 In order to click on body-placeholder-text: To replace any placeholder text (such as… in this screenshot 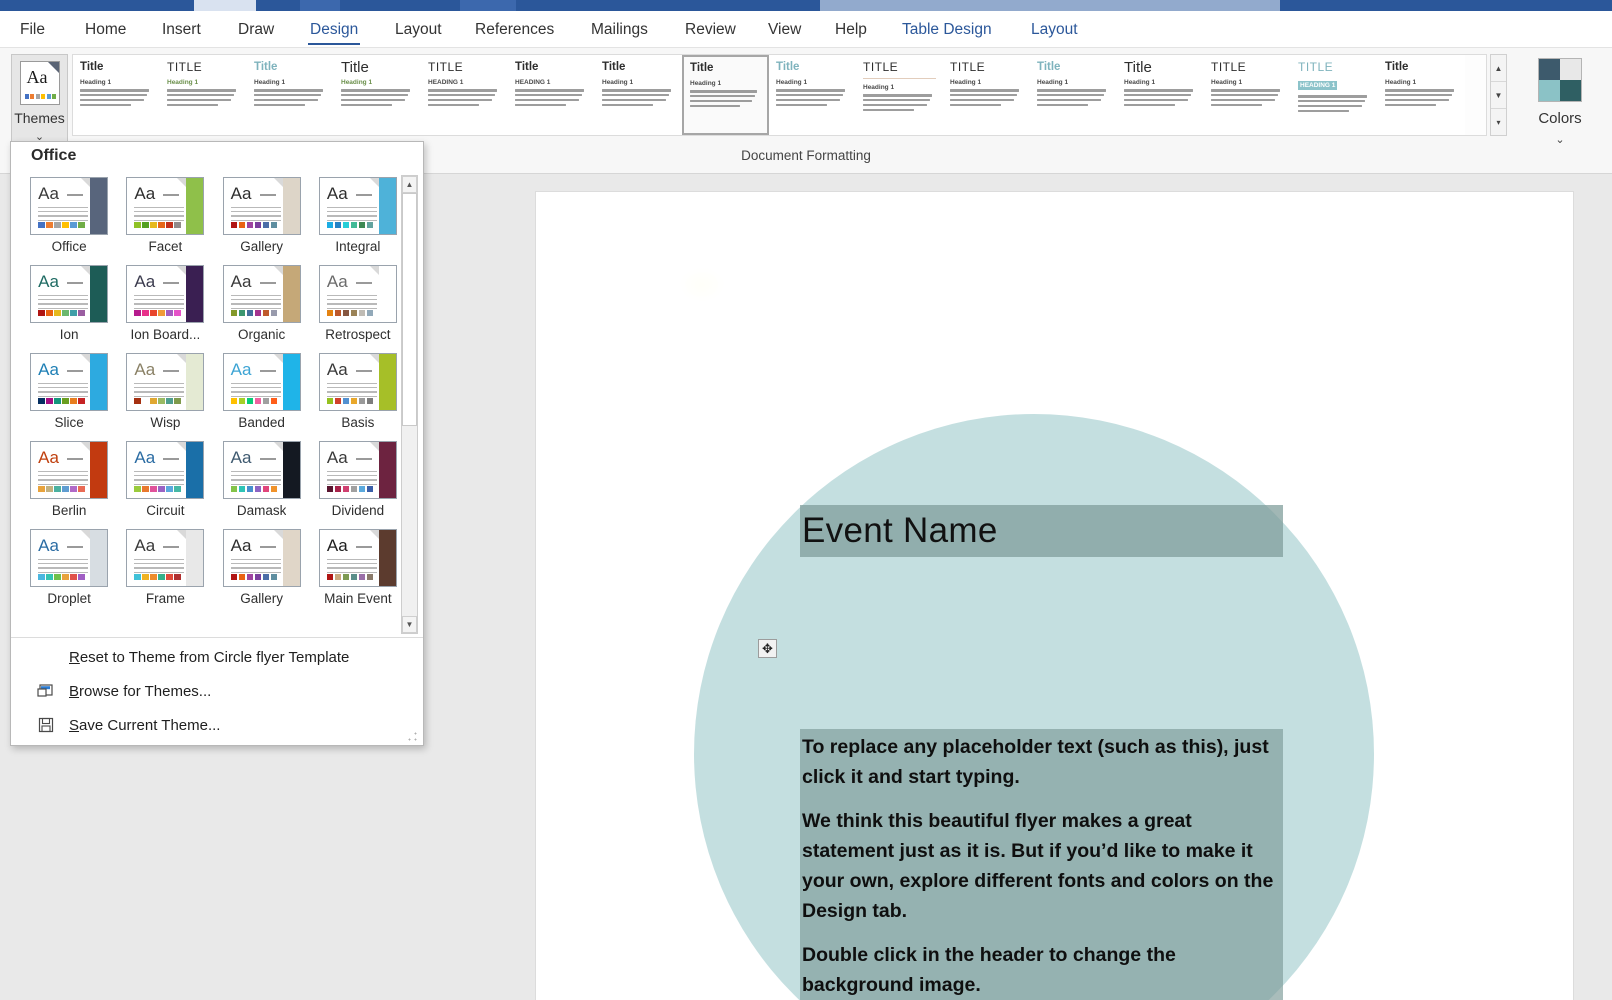, I will do `click(1042, 866)`.